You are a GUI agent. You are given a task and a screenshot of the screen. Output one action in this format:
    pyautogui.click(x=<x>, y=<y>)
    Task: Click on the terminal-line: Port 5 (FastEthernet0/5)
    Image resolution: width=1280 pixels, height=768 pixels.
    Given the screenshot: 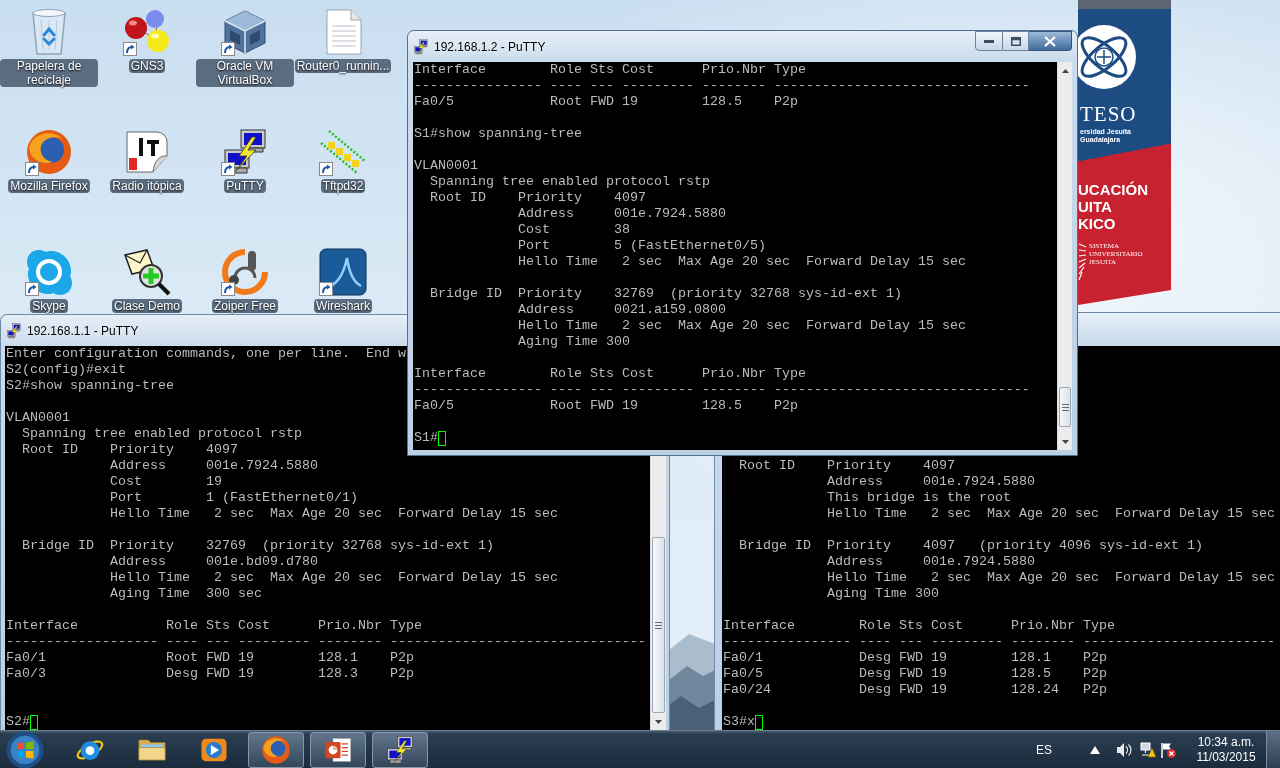 What is the action you would take?
    pyautogui.click(x=641, y=246)
    